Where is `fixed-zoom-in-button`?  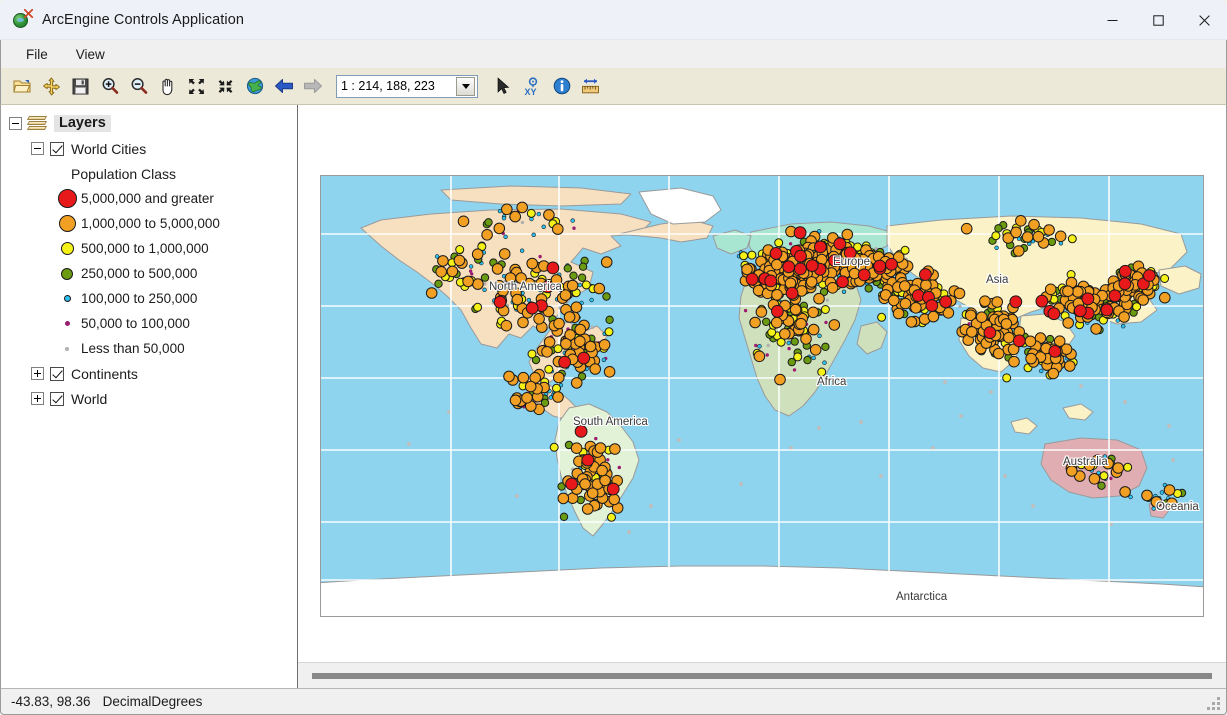
fixed-zoom-in-button is located at coordinates (196, 86).